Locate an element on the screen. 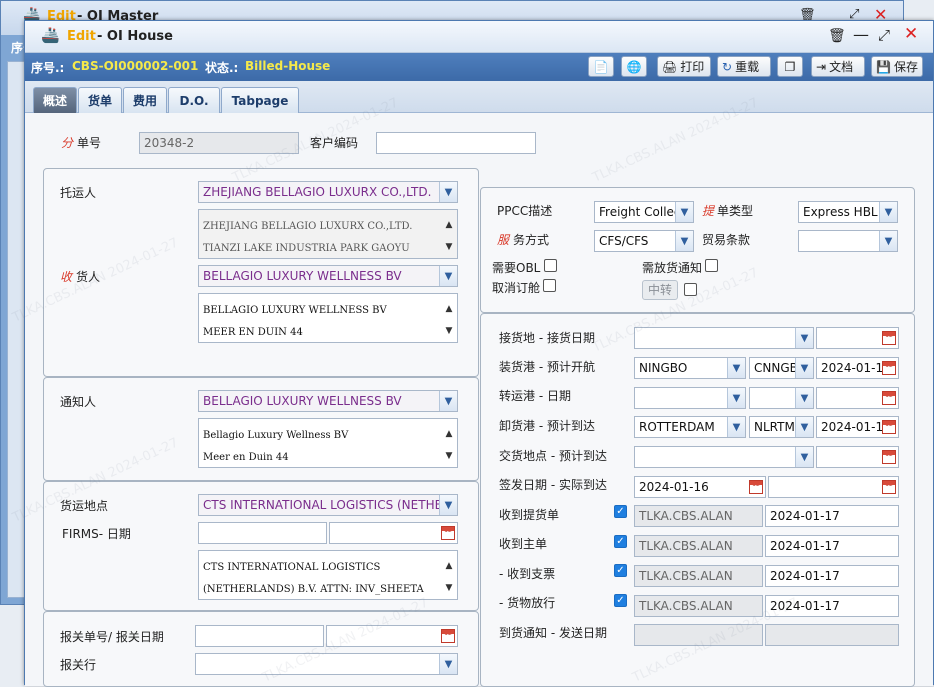 The height and width of the screenshot is (687, 934). loading-port-select: NINGBO ▼ is located at coordinates (690, 368).